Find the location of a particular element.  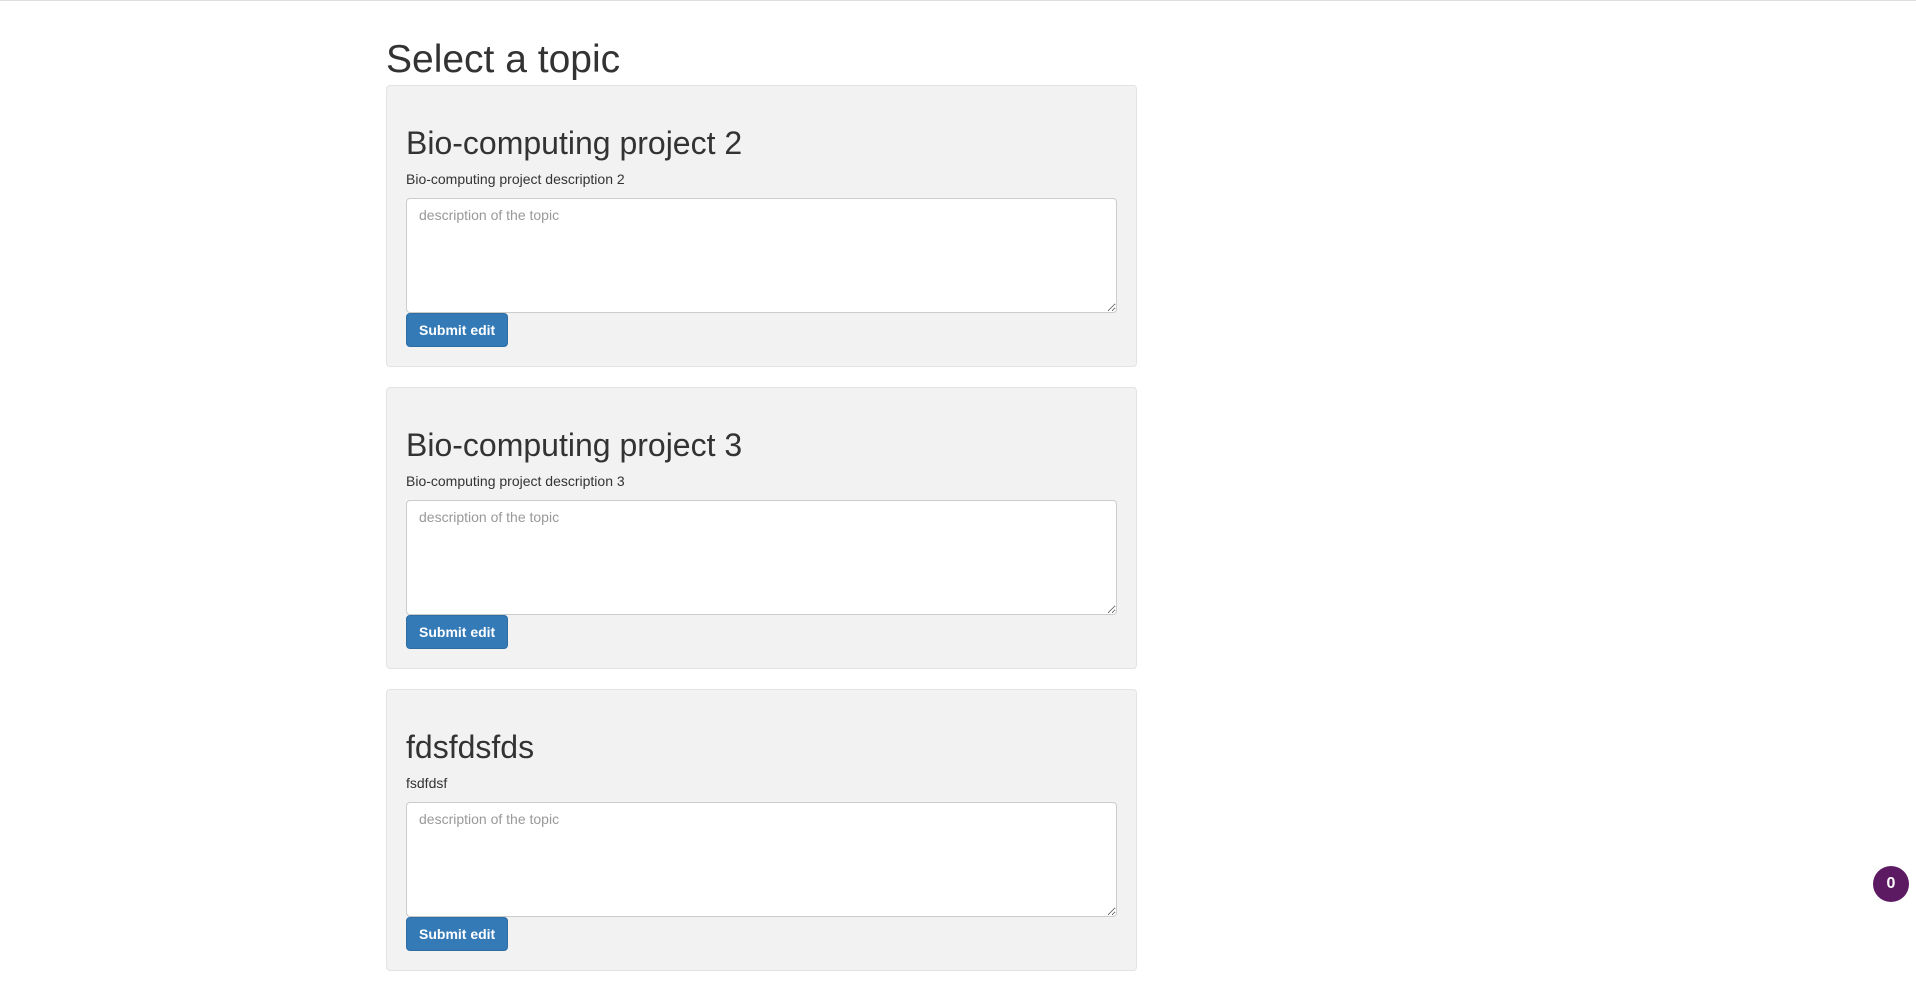

topic-description: fsdfdsf is located at coordinates (427, 783).